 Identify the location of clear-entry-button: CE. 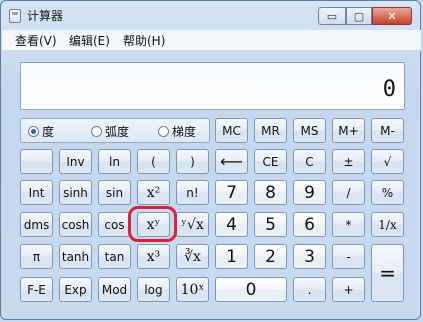
(270, 161).